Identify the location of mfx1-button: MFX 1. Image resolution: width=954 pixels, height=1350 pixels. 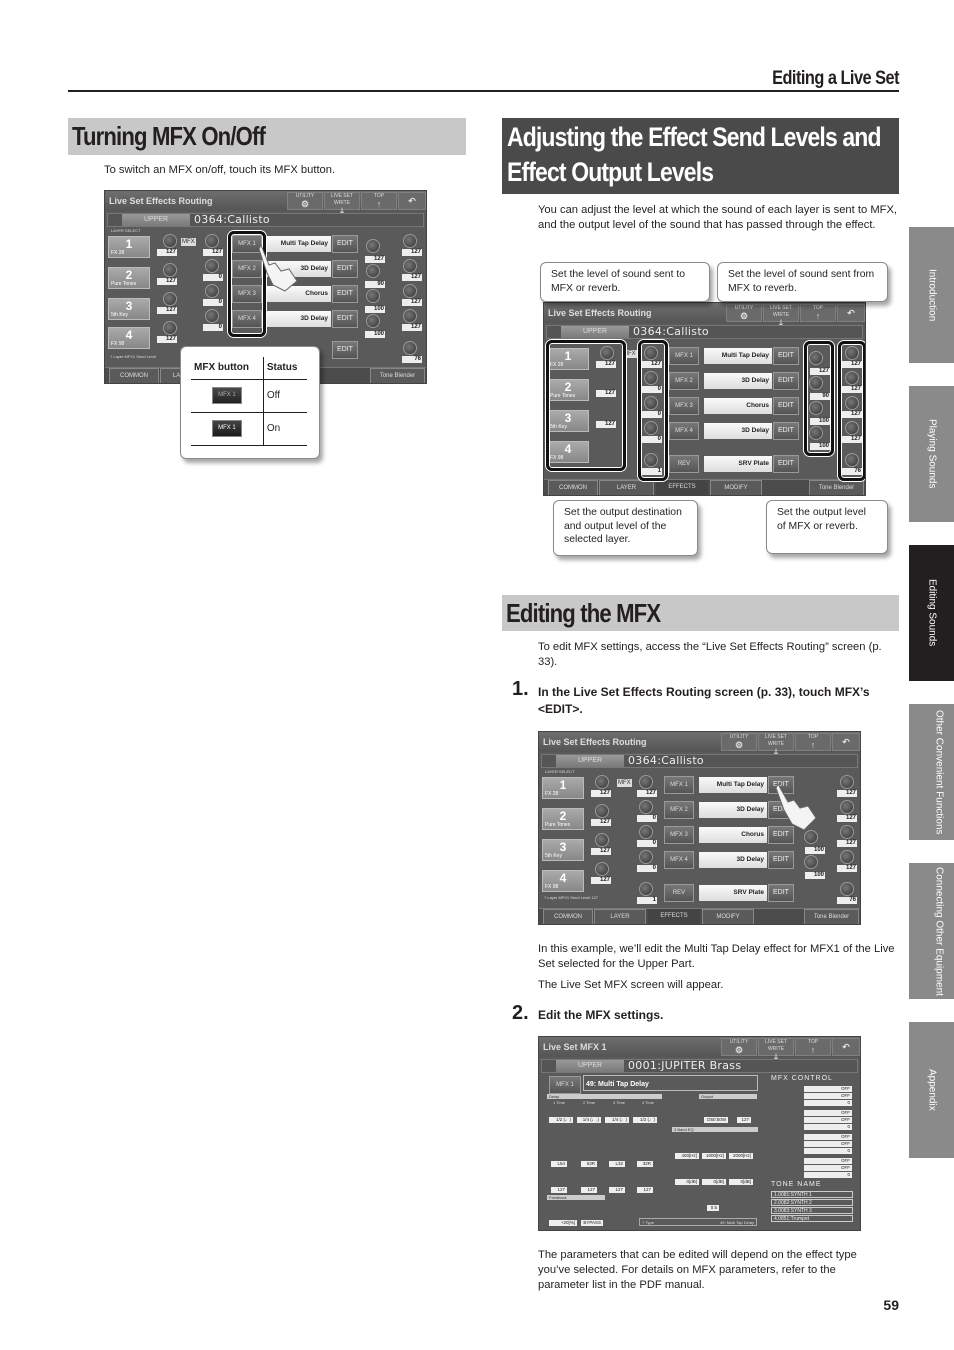
(684, 356).